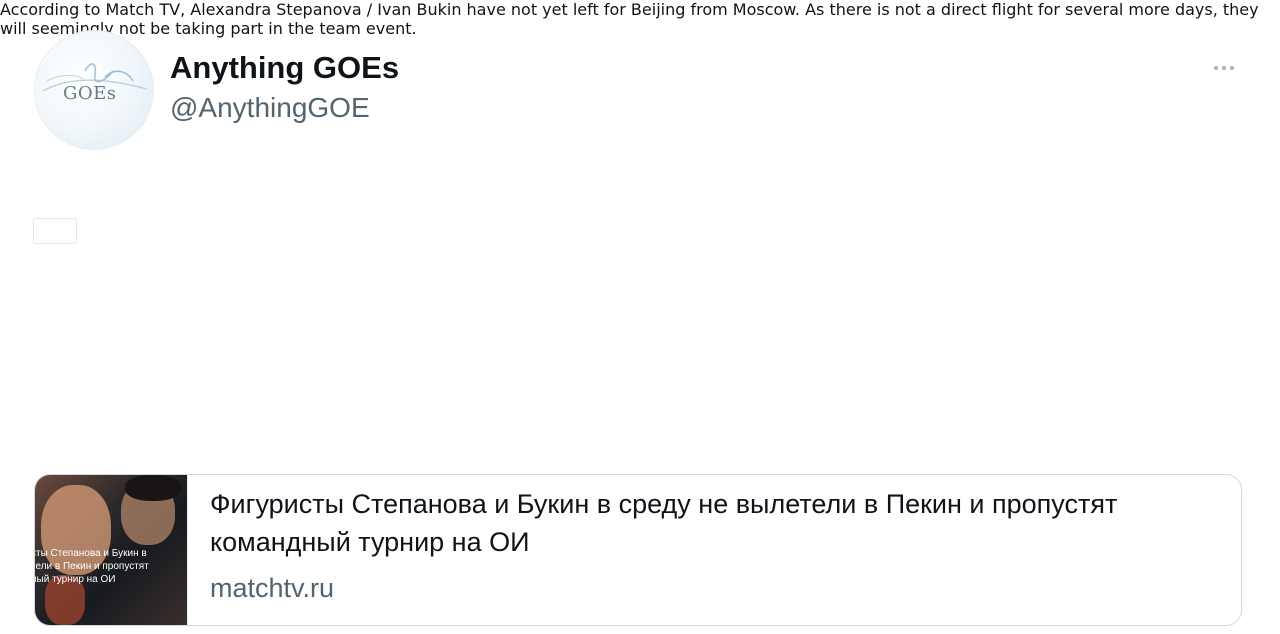  What do you see at coordinates (92, 566) in the screenshot?
I see `thumbnail-caption-line: тели в Пекин и пропустят` at bounding box center [92, 566].